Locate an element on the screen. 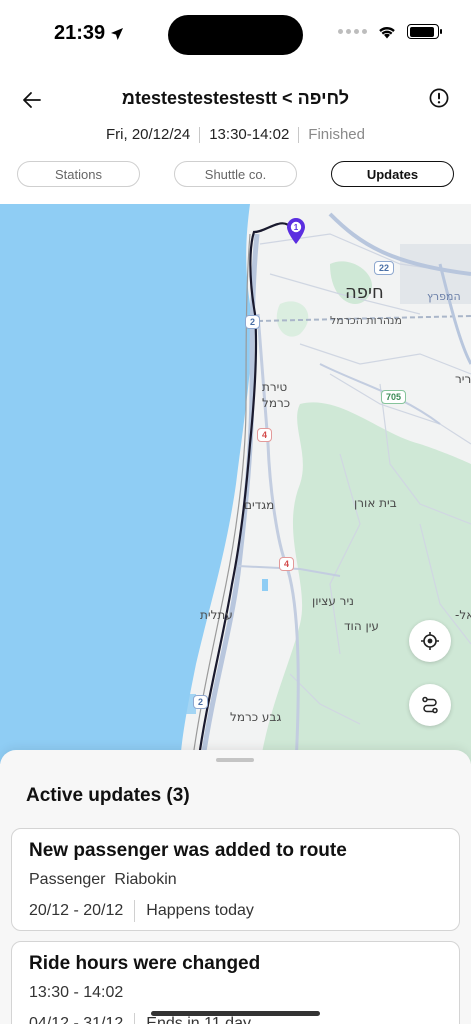 This screenshot has width=471, height=1024. map-label-megadim: מגדים is located at coordinates (259, 505).